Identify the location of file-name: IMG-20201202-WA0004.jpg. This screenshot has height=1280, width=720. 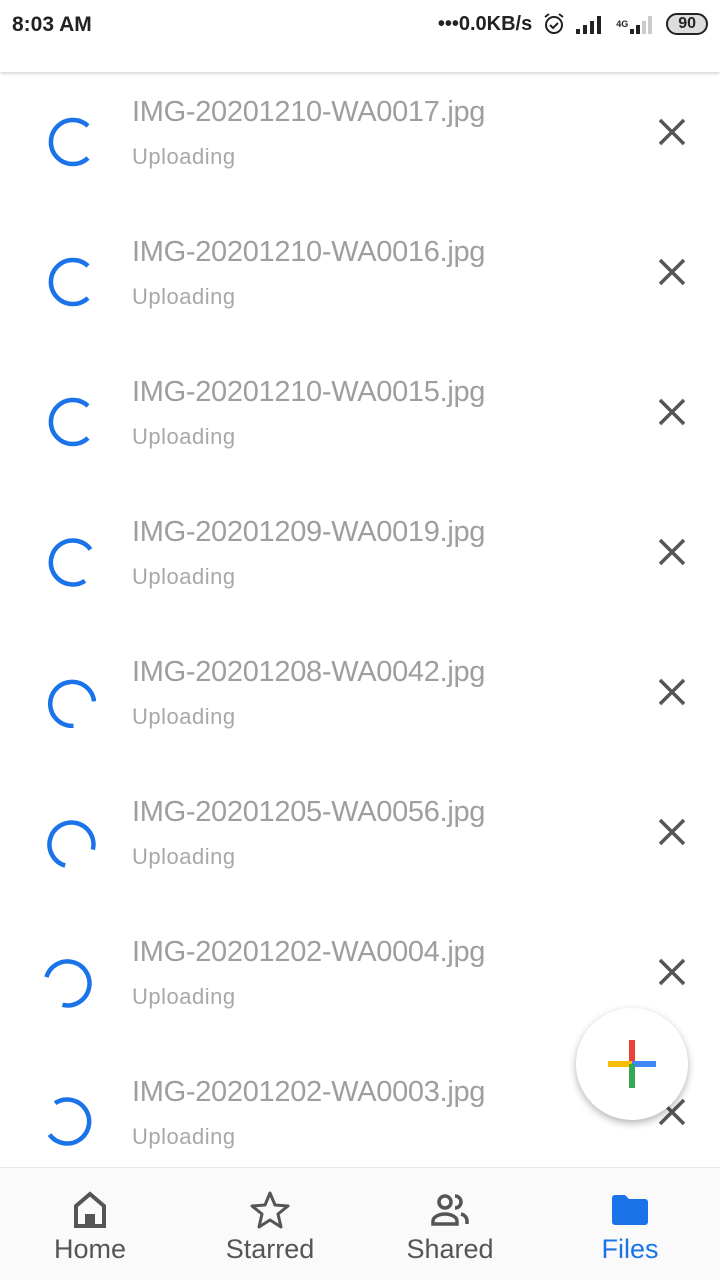
(309, 952).